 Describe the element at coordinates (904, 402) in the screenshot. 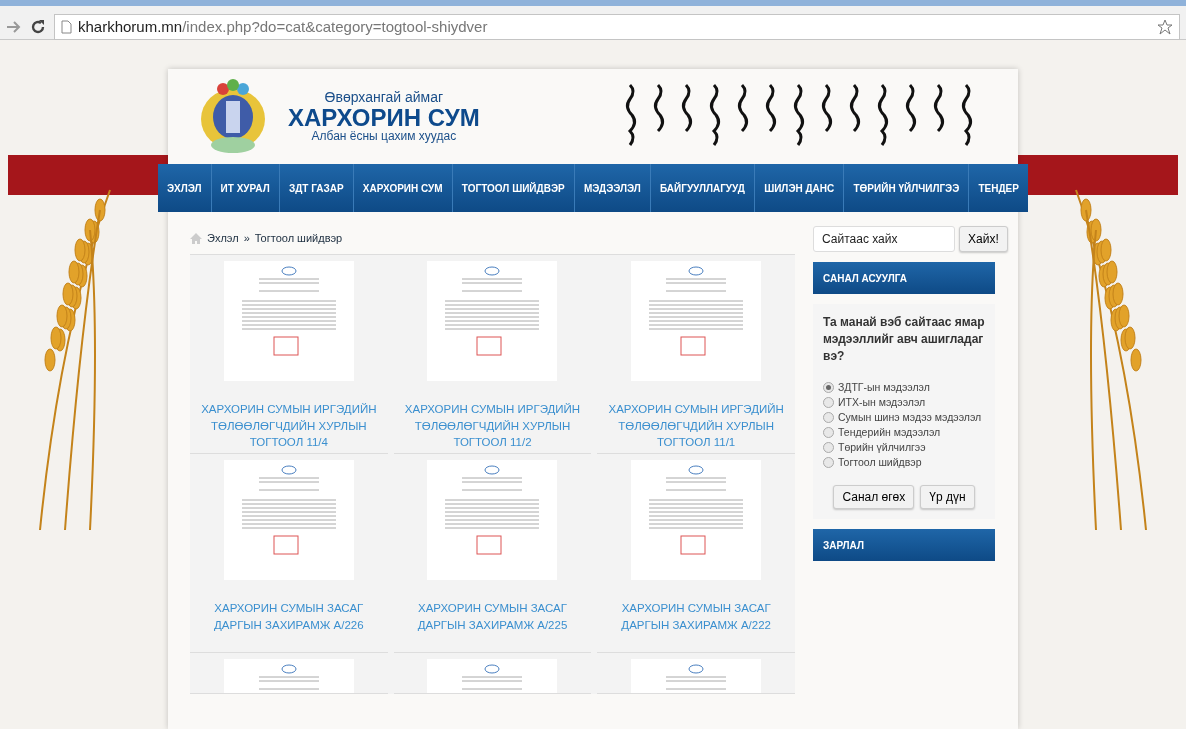

I see `poll-option: ИТХ-ын мэдээлэл` at that location.